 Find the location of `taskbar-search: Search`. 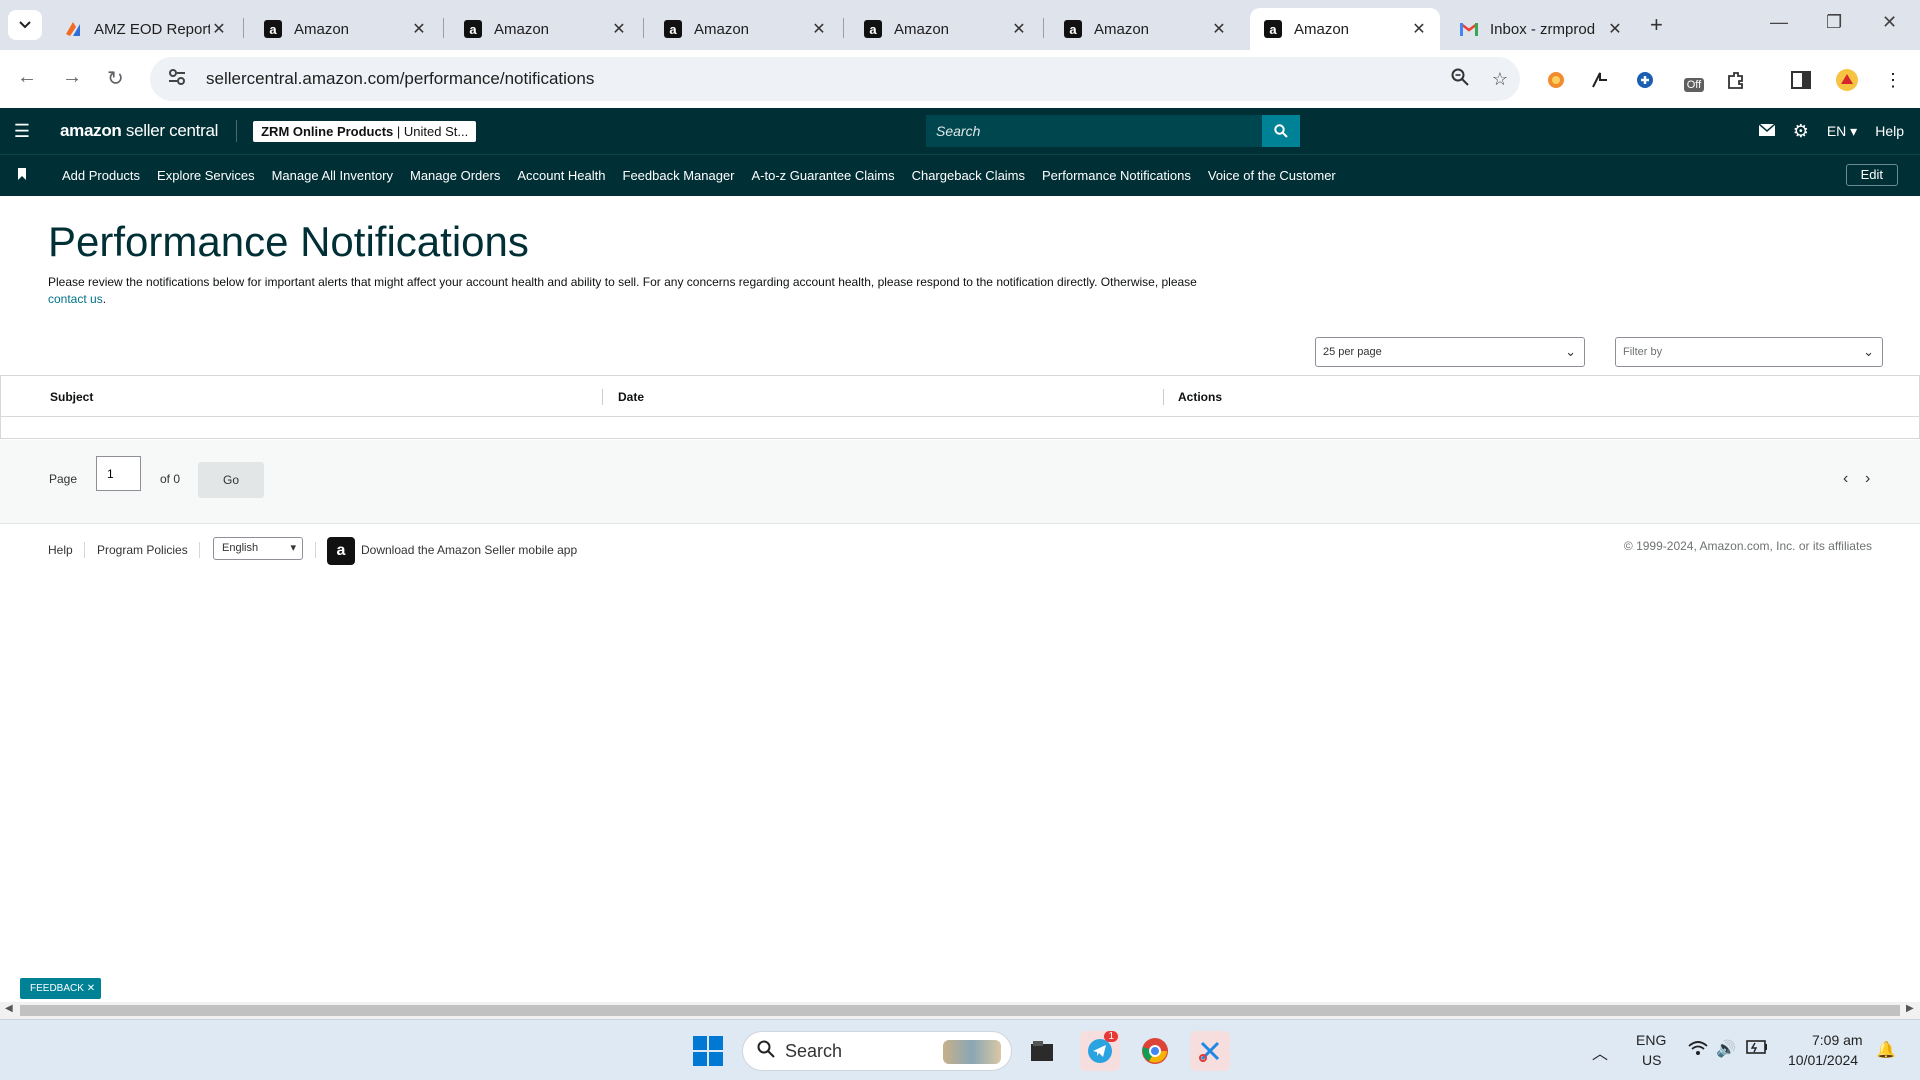

taskbar-search: Search is located at coordinates (877, 1051).